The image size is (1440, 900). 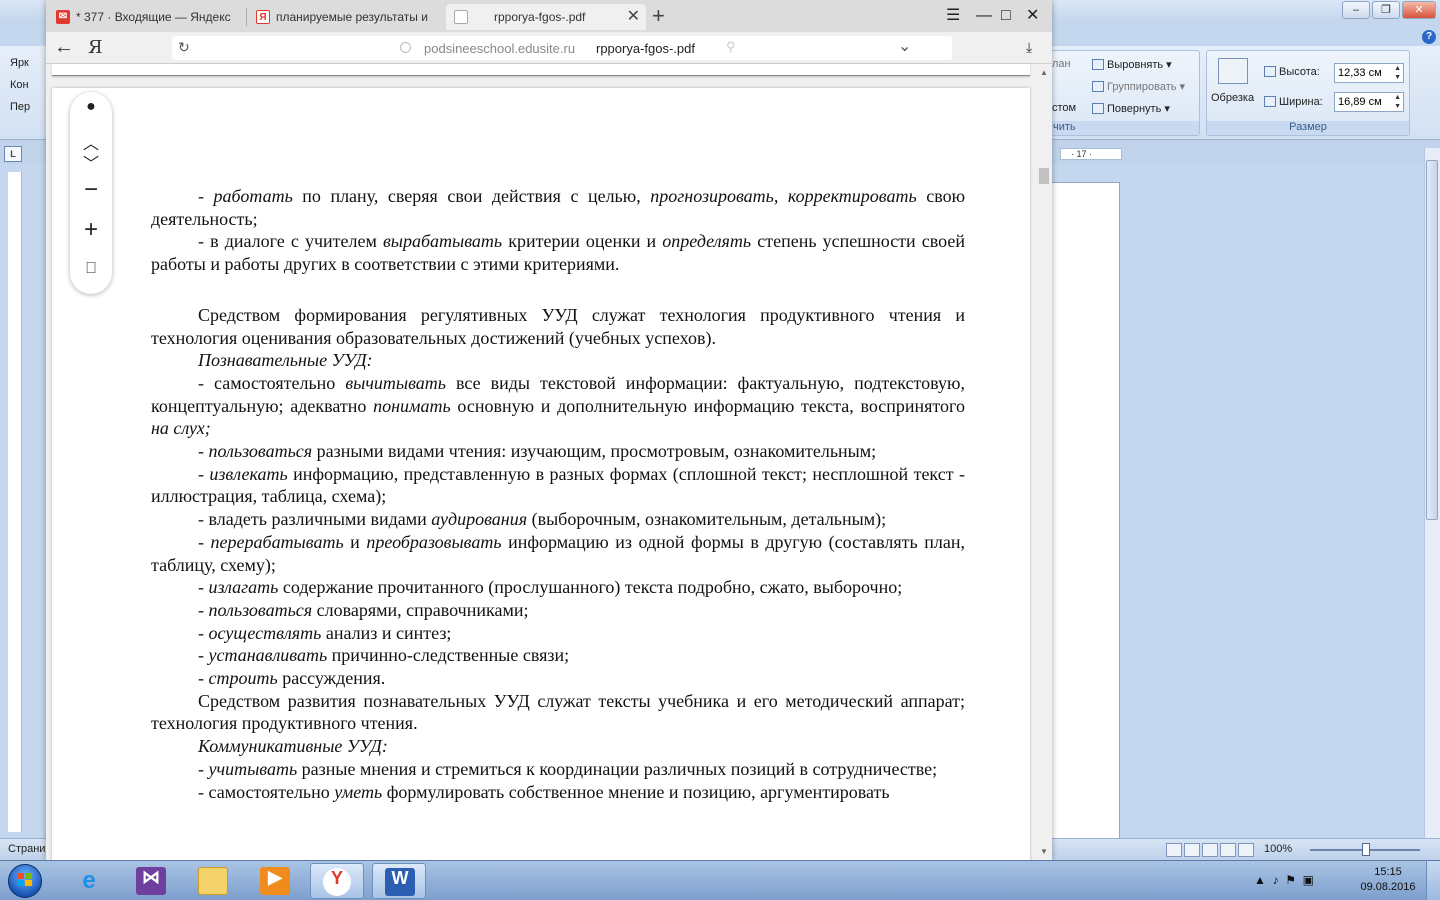 I want to click on rotate-button: Повернуть ▾, so click(x=1131, y=108).